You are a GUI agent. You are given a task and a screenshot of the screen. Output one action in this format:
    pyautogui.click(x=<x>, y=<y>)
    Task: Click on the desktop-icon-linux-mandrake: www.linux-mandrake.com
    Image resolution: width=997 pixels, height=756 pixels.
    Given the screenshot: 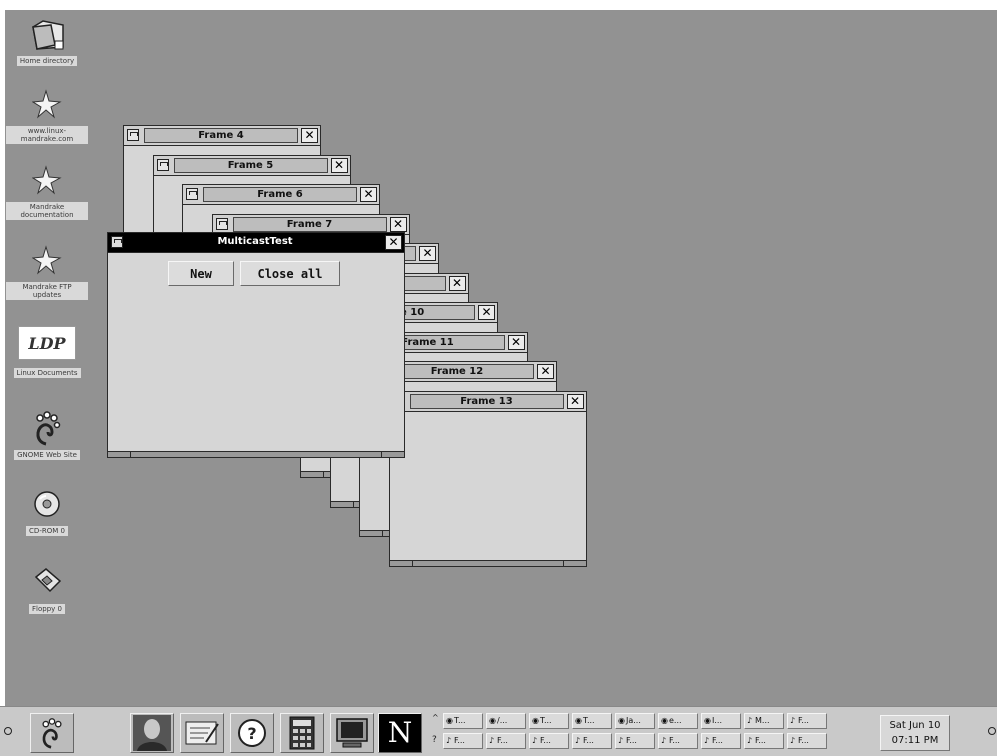 What is the action you would take?
    pyautogui.click(x=47, y=114)
    